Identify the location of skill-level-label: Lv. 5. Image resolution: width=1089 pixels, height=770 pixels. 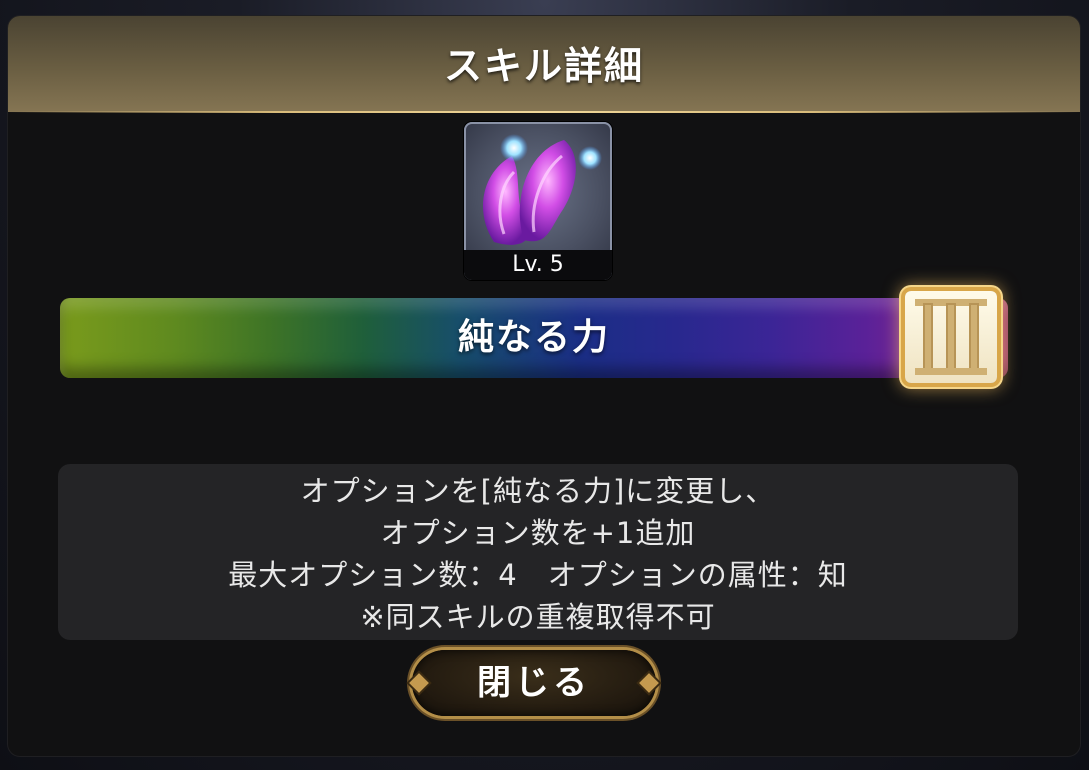
(538, 265).